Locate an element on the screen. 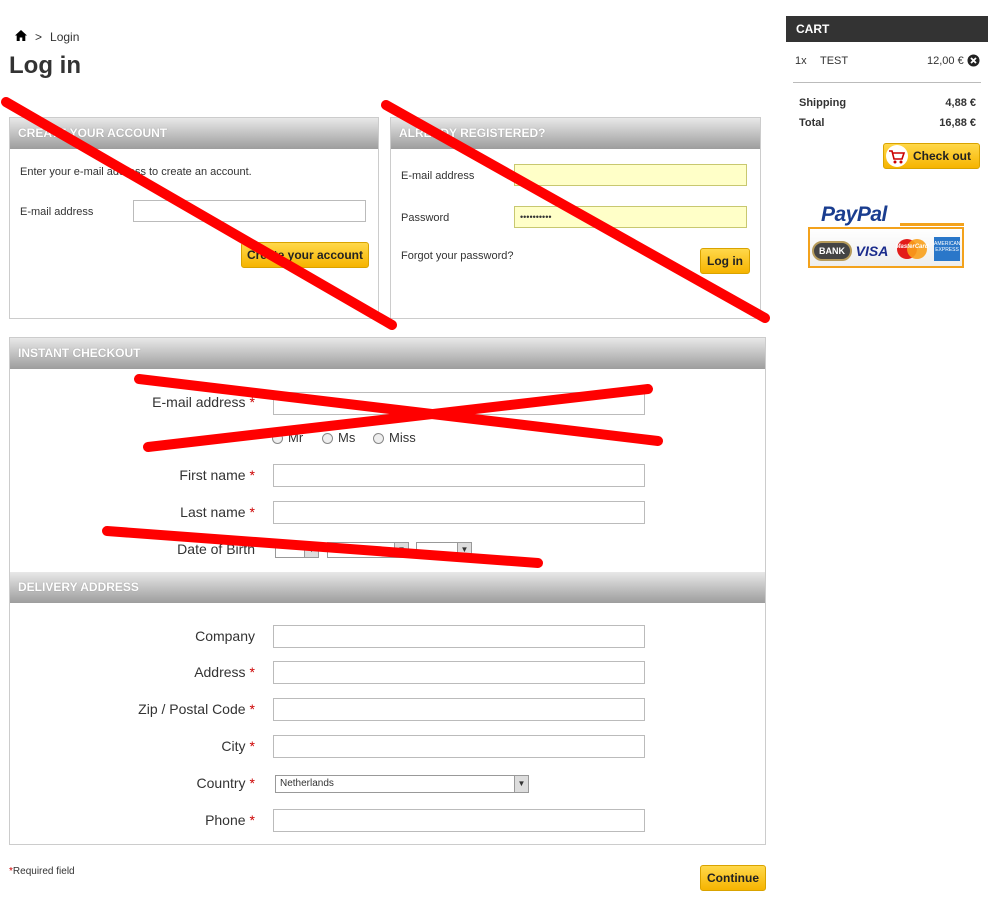  country-select: Netherlands ▼ is located at coordinates (402, 784).